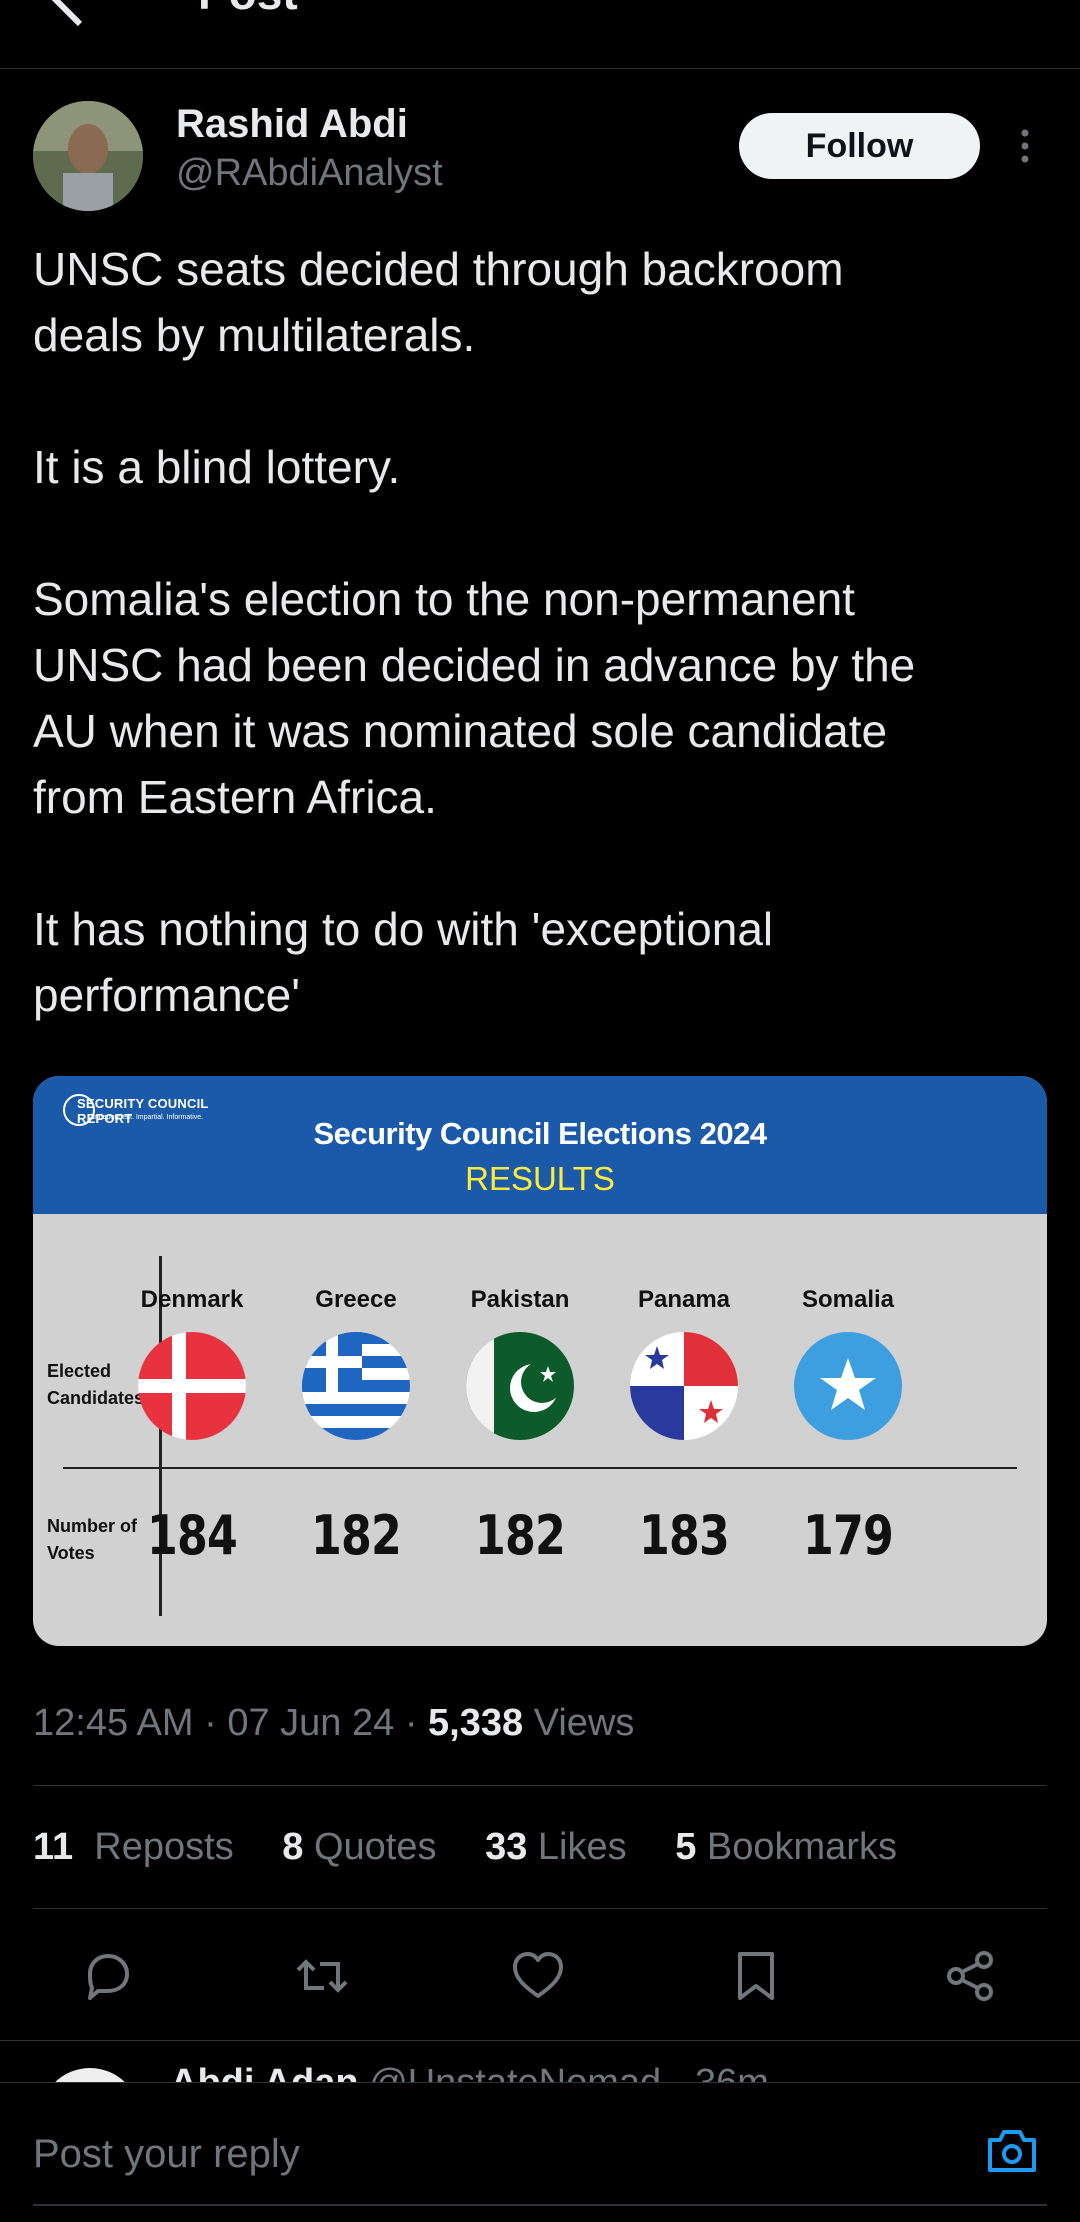 The height and width of the screenshot is (2222, 1080). I want to click on post-timestamp: 12:45 AM · 07 Jun 24 · 5,338 Views, so click(334, 1723).